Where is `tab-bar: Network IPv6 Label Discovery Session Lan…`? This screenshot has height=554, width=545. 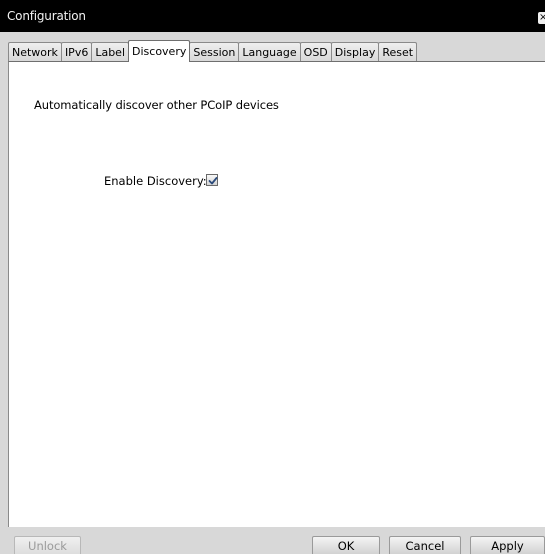
tab-bar: Network IPv6 Label Discovery Session Lan… is located at coordinates (276, 51).